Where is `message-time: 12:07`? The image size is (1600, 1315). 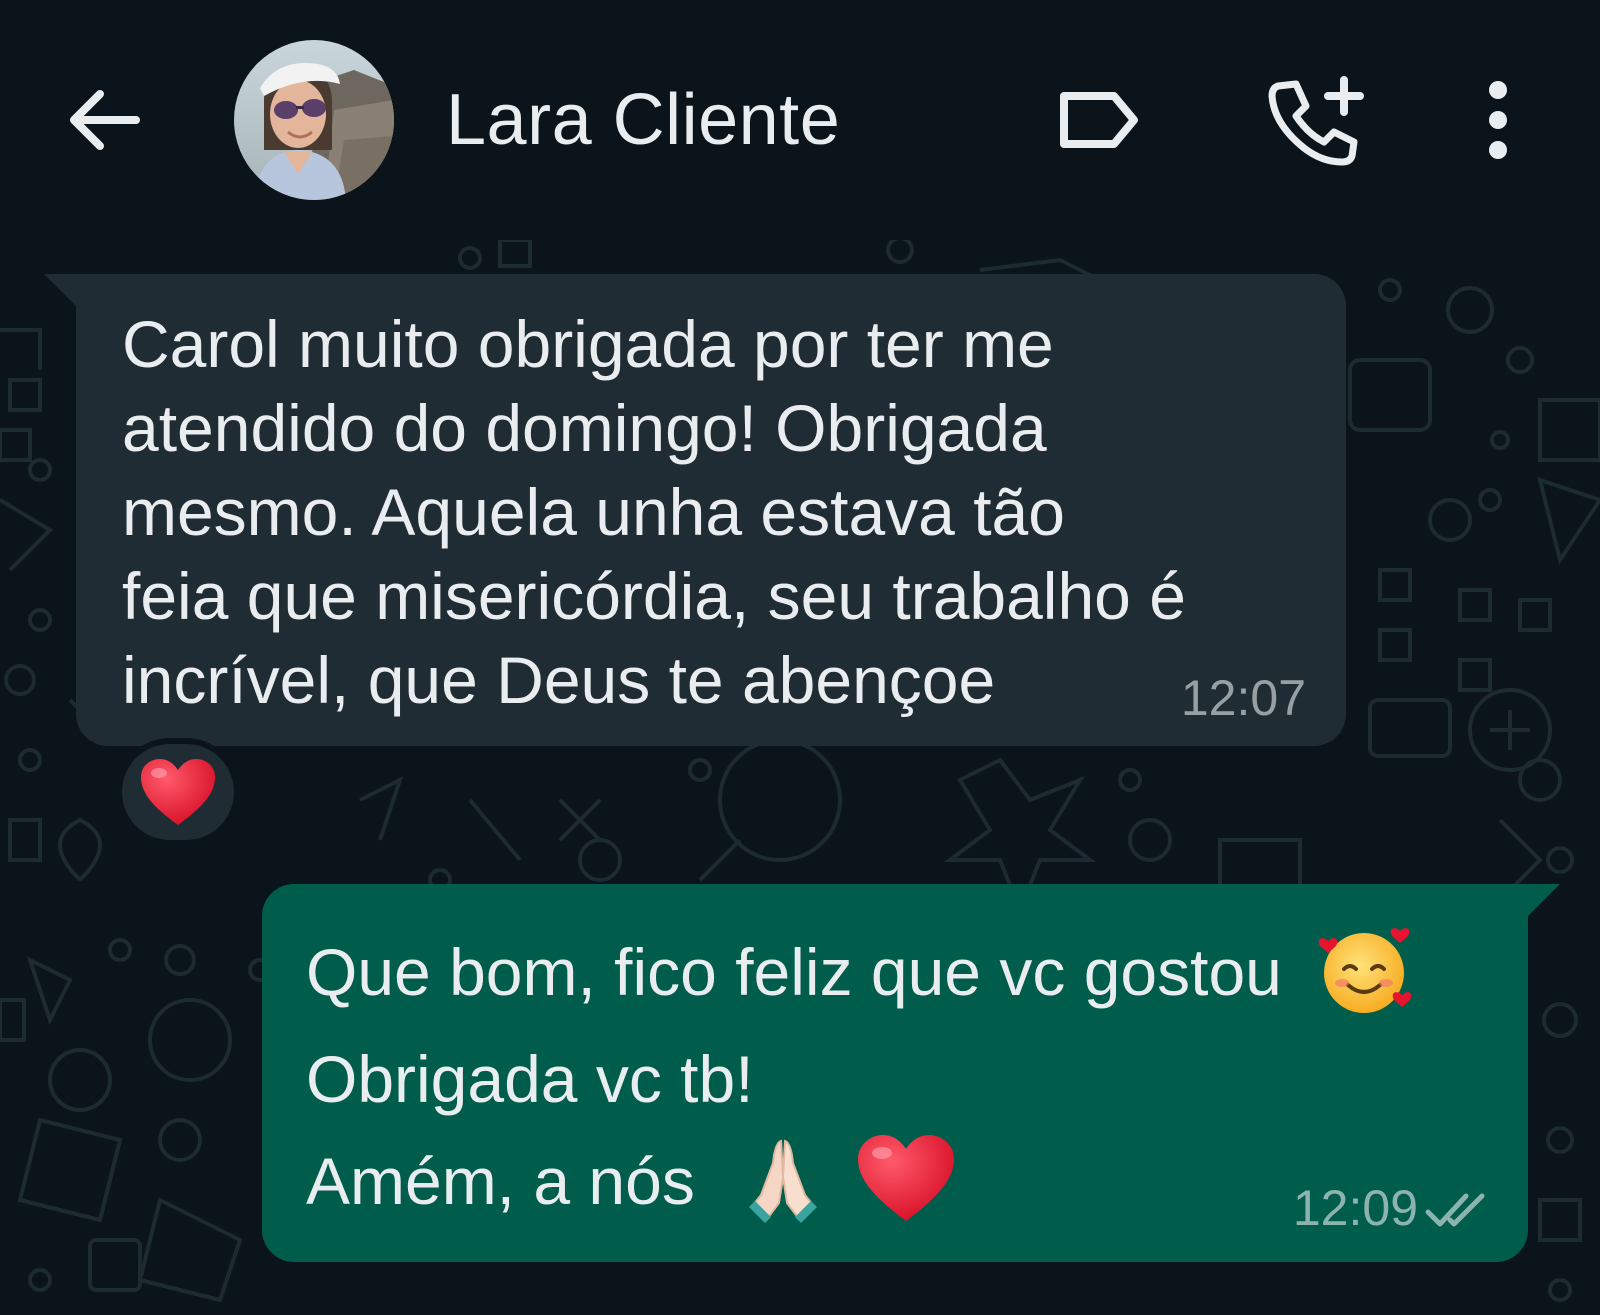
message-time: 12:07 is located at coordinates (1243, 698).